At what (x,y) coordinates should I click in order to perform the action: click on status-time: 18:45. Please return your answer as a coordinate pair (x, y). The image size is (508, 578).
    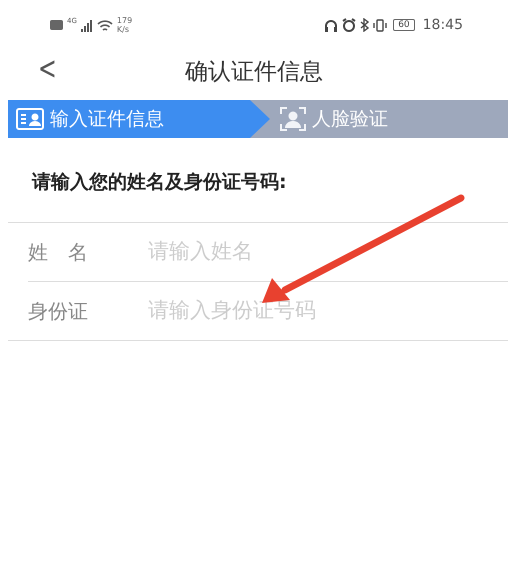
    Looking at the image, I should click on (442, 25).